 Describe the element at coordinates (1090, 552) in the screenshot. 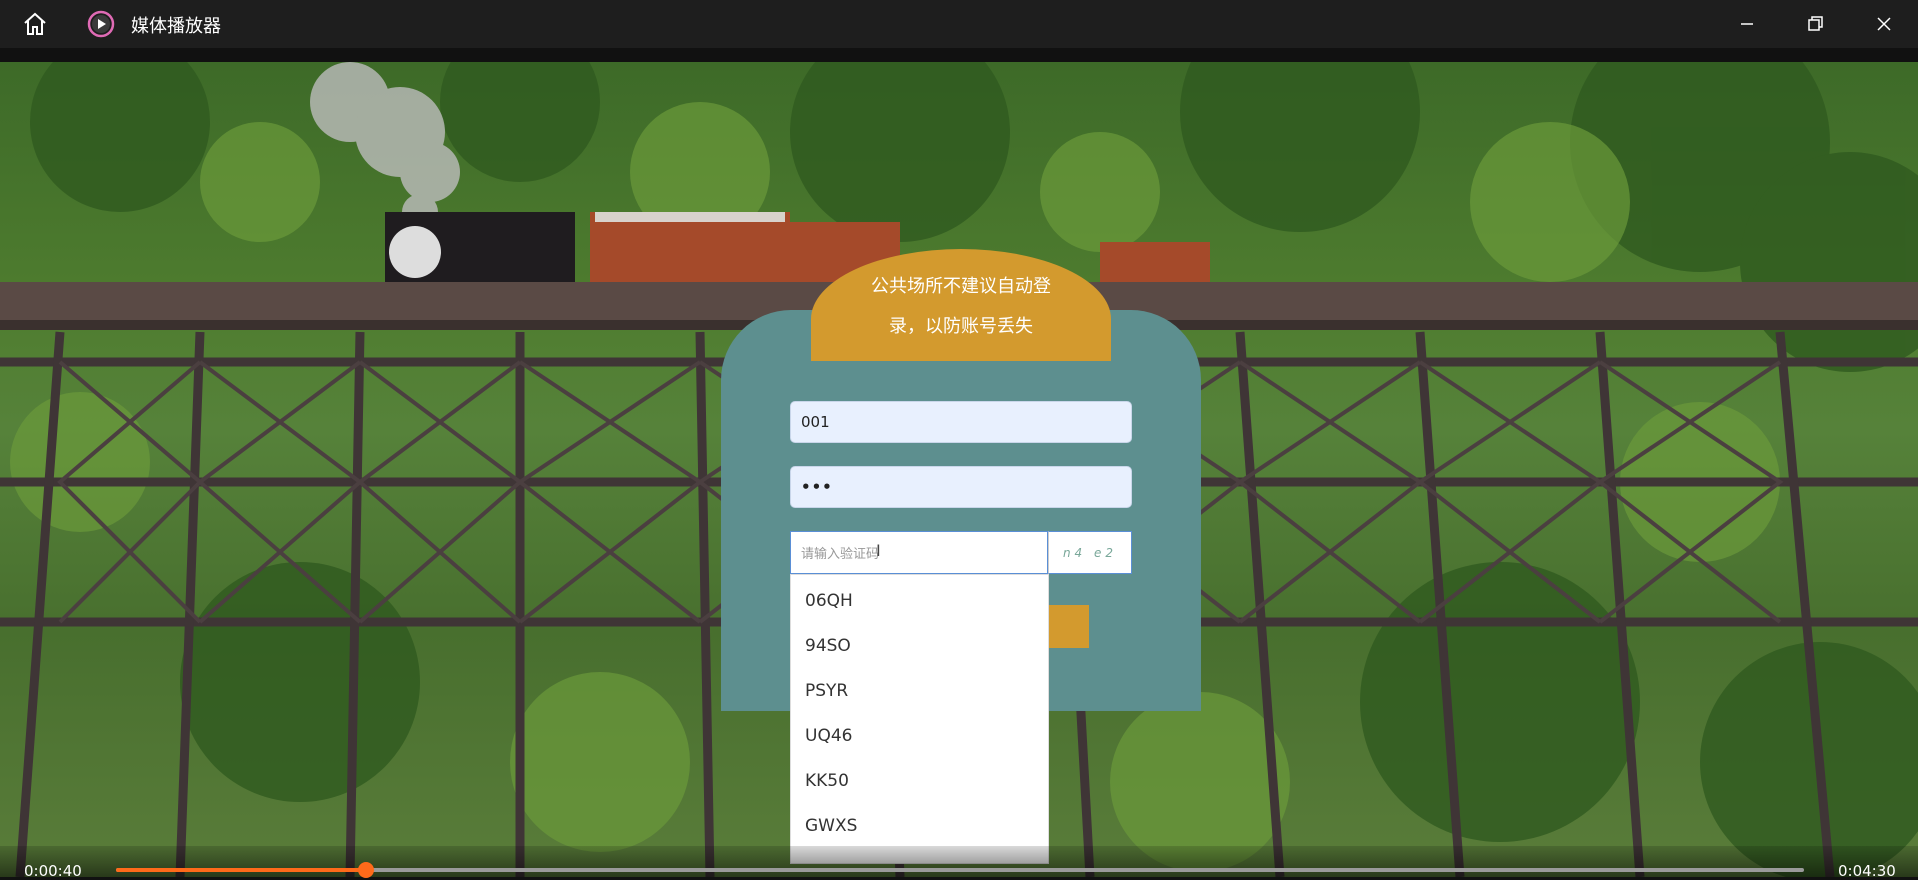

I see `captcha-image: n4 e2` at that location.